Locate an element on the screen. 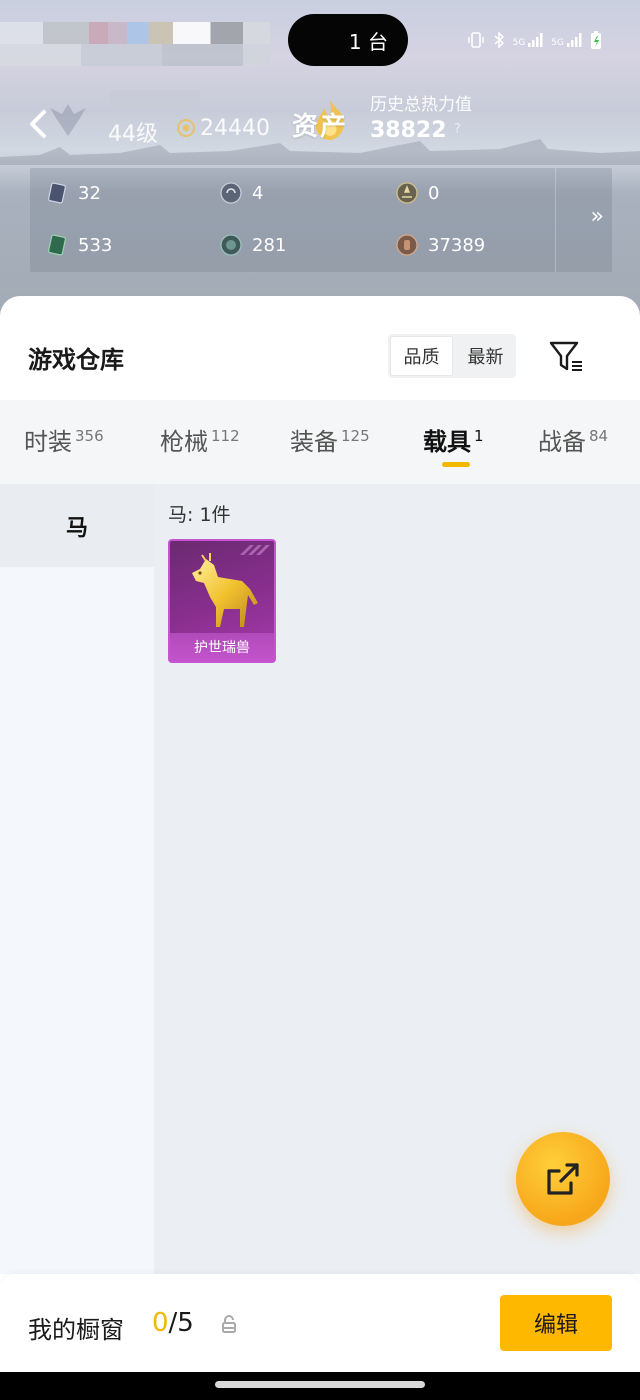 Image resolution: width=640 pixels, height=1400 pixels. tab-count: 112 is located at coordinates (225, 436).